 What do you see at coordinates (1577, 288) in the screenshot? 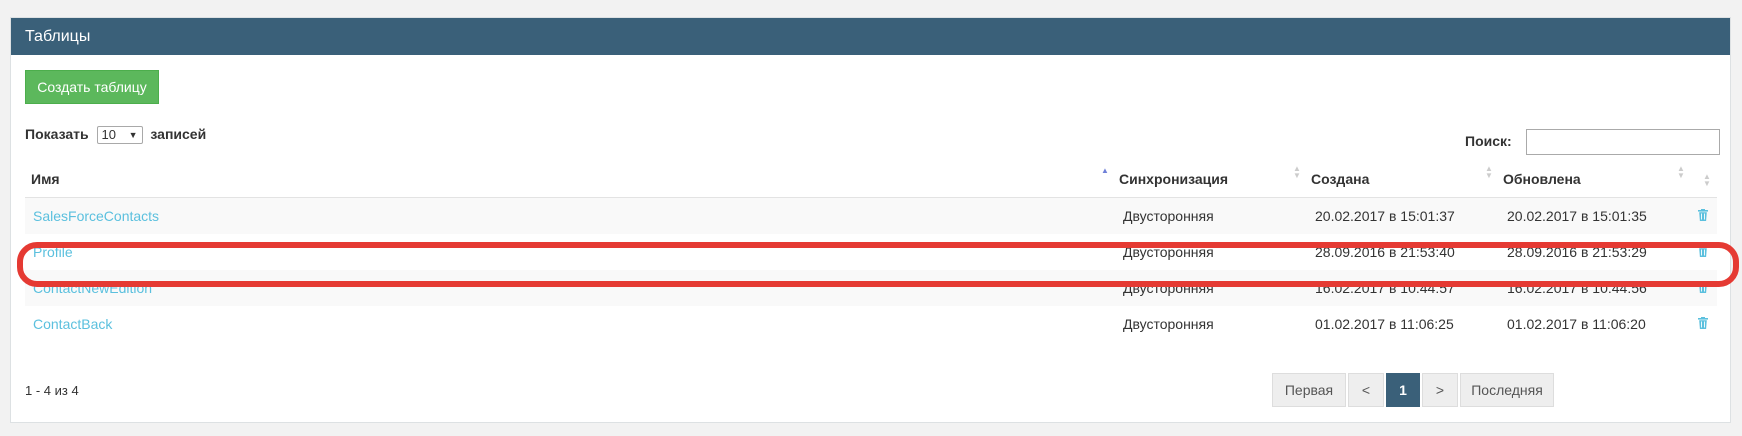
I see `updated-cell: 16.02.2017 в 10:44:56` at bounding box center [1577, 288].